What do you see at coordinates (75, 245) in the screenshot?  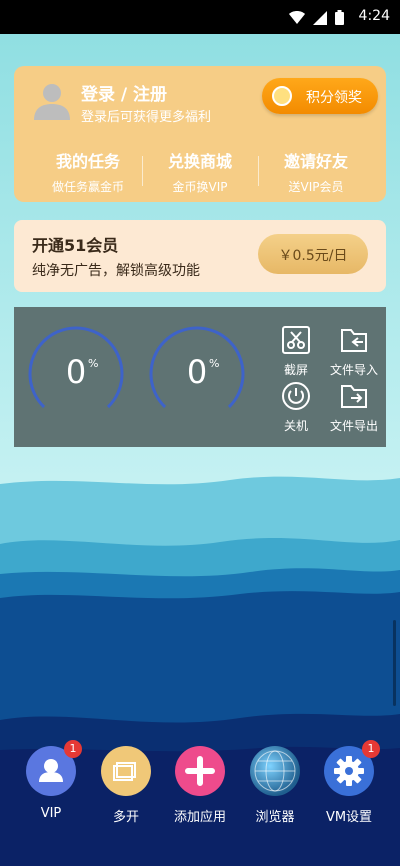 I see `vip-title: 开通51会员` at bounding box center [75, 245].